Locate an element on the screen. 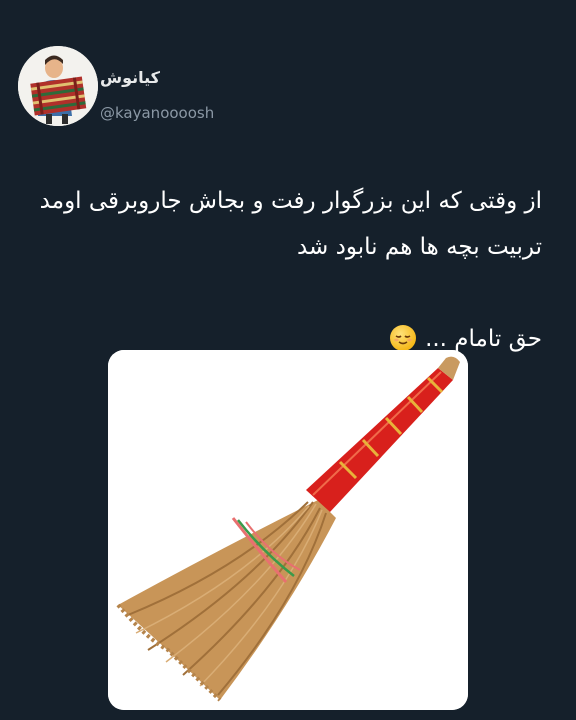  illustrated-man-with-striped-rug-avatar-icon is located at coordinates (58, 86).